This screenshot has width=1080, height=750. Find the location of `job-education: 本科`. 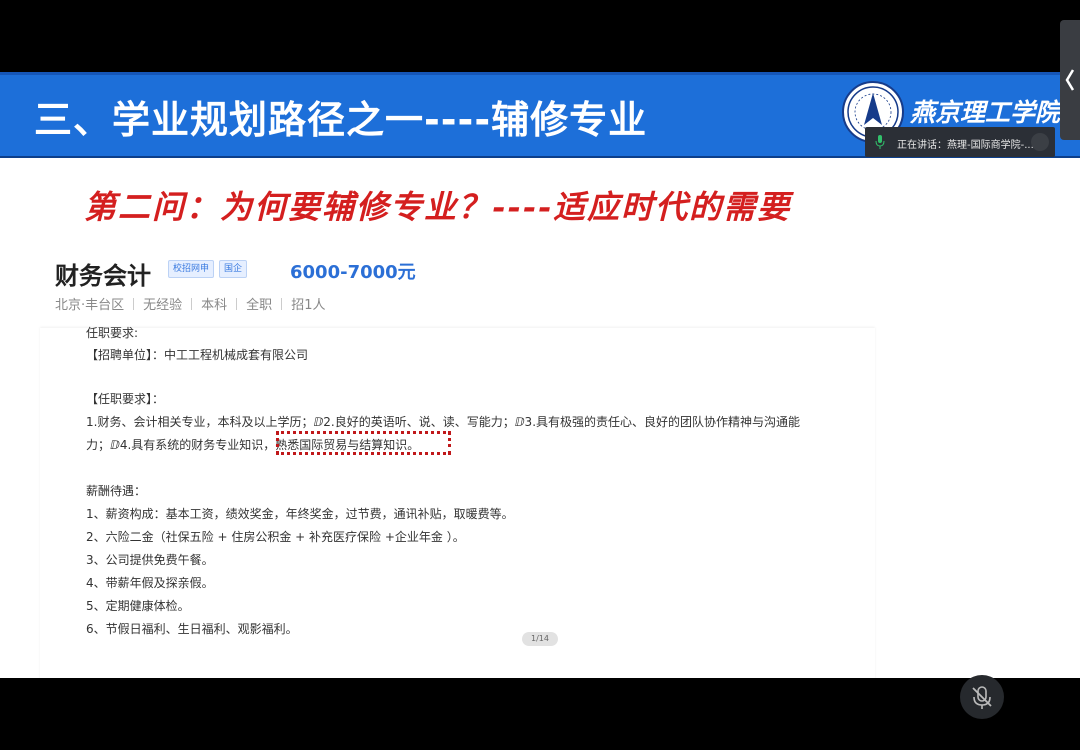

job-education: 本科 is located at coordinates (214, 305).